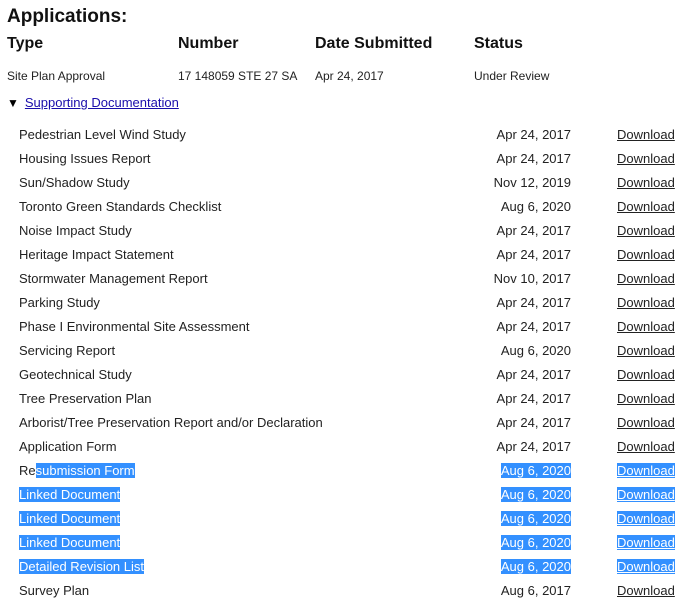 The height and width of the screenshot is (603, 693). Describe the element at coordinates (25, 43) in the screenshot. I see `column-header-type: Type` at that location.